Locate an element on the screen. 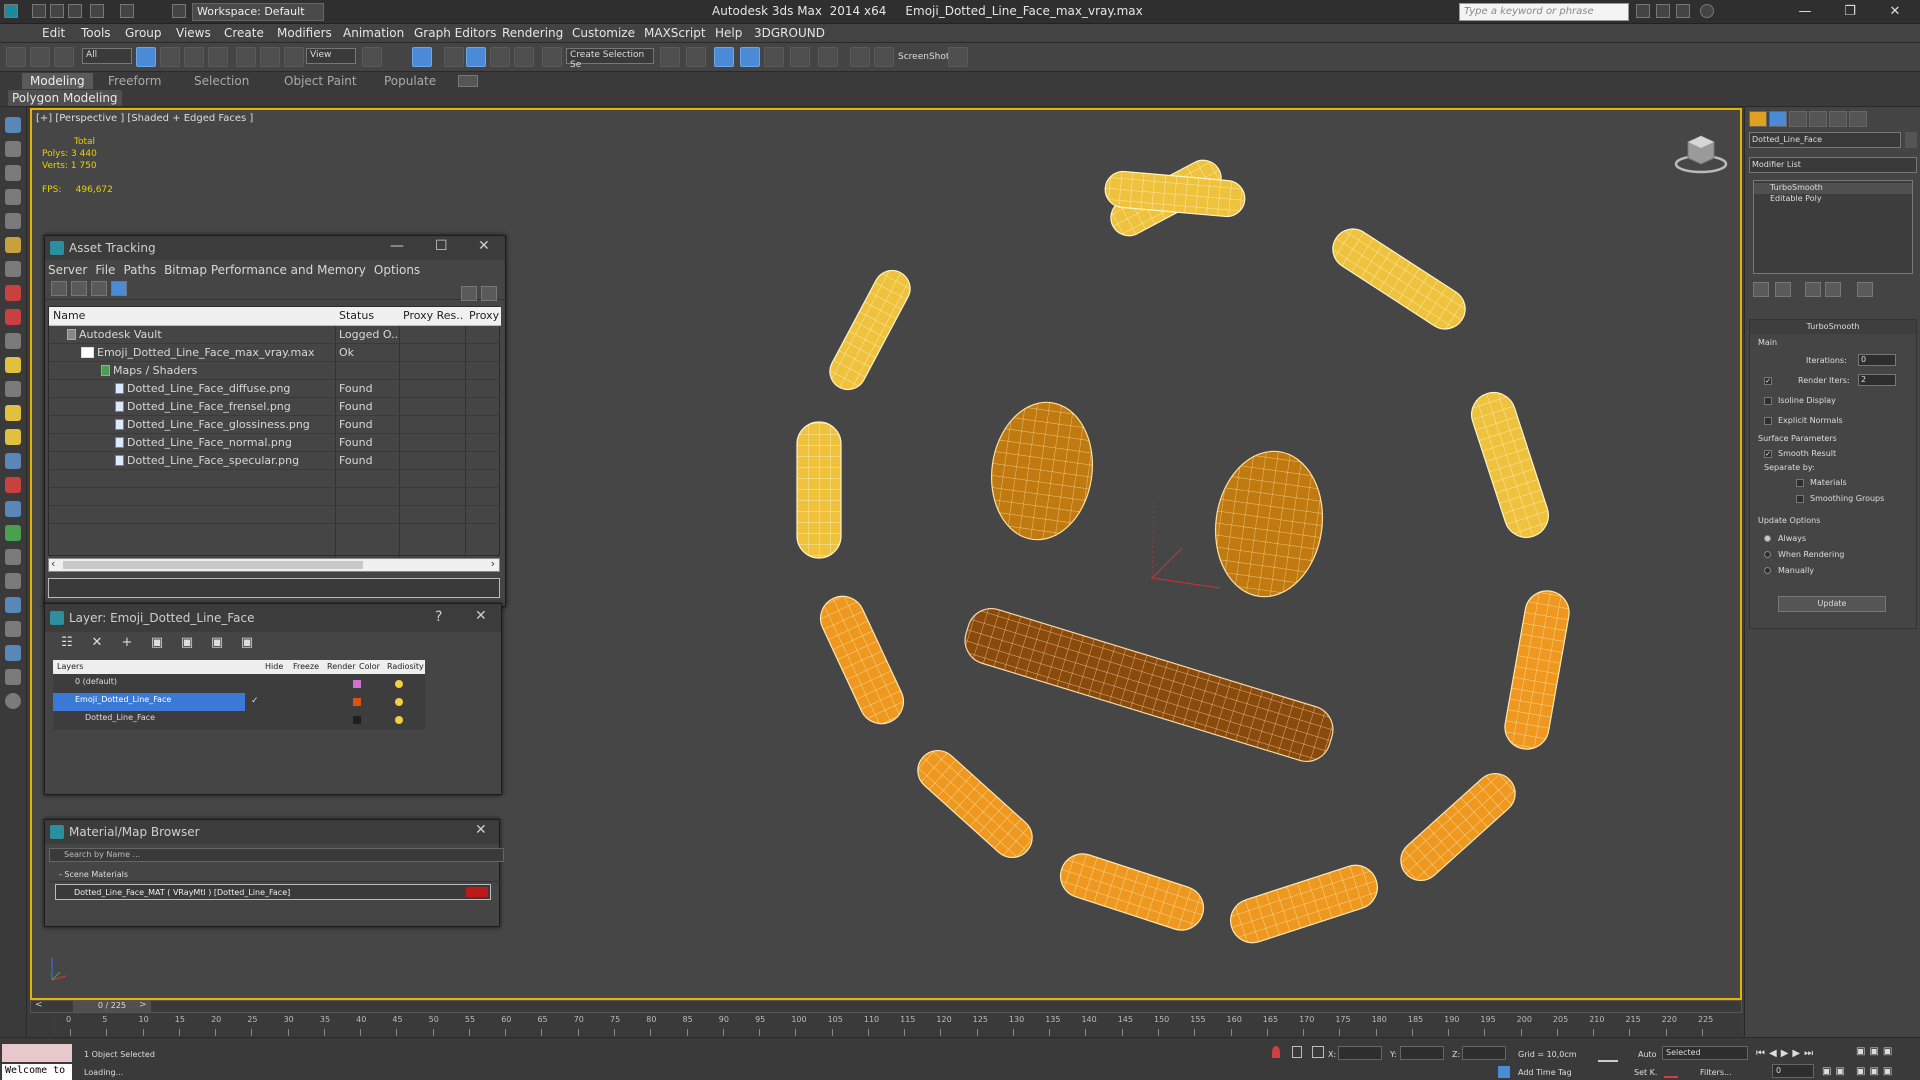 Image resolution: width=1920 pixels, height=1080 pixels. polygon-modeling-panel: Polygon Modeling is located at coordinates (65, 98).